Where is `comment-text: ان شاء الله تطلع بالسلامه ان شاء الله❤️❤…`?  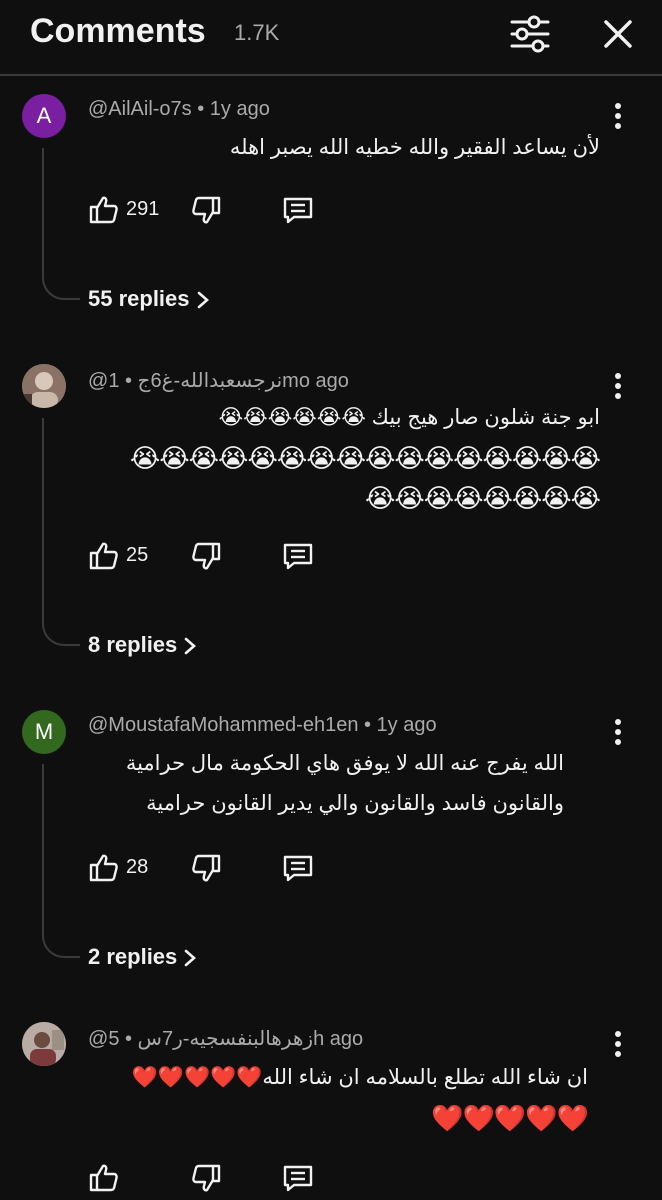
comment-text: ان شاء الله تطلع بالسلامه ان شاء الله❤️❤… is located at coordinates (338, 1098).